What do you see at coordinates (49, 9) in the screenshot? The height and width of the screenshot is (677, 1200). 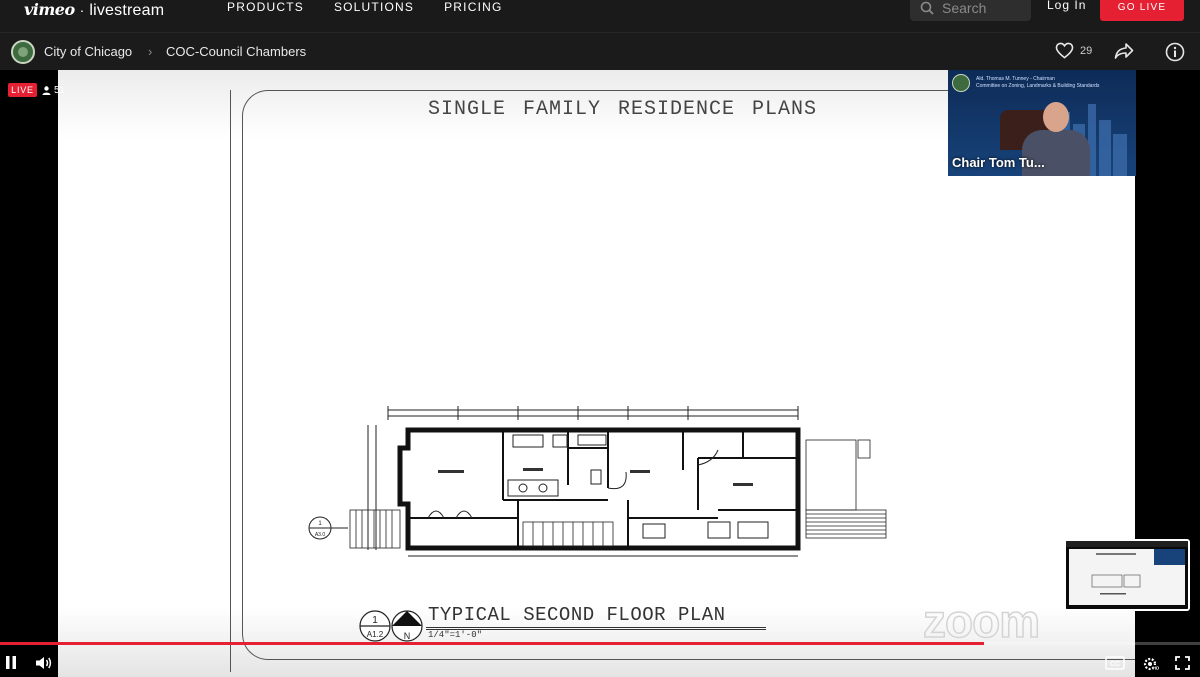 I see `brand-vimeo: vimeo` at bounding box center [49, 9].